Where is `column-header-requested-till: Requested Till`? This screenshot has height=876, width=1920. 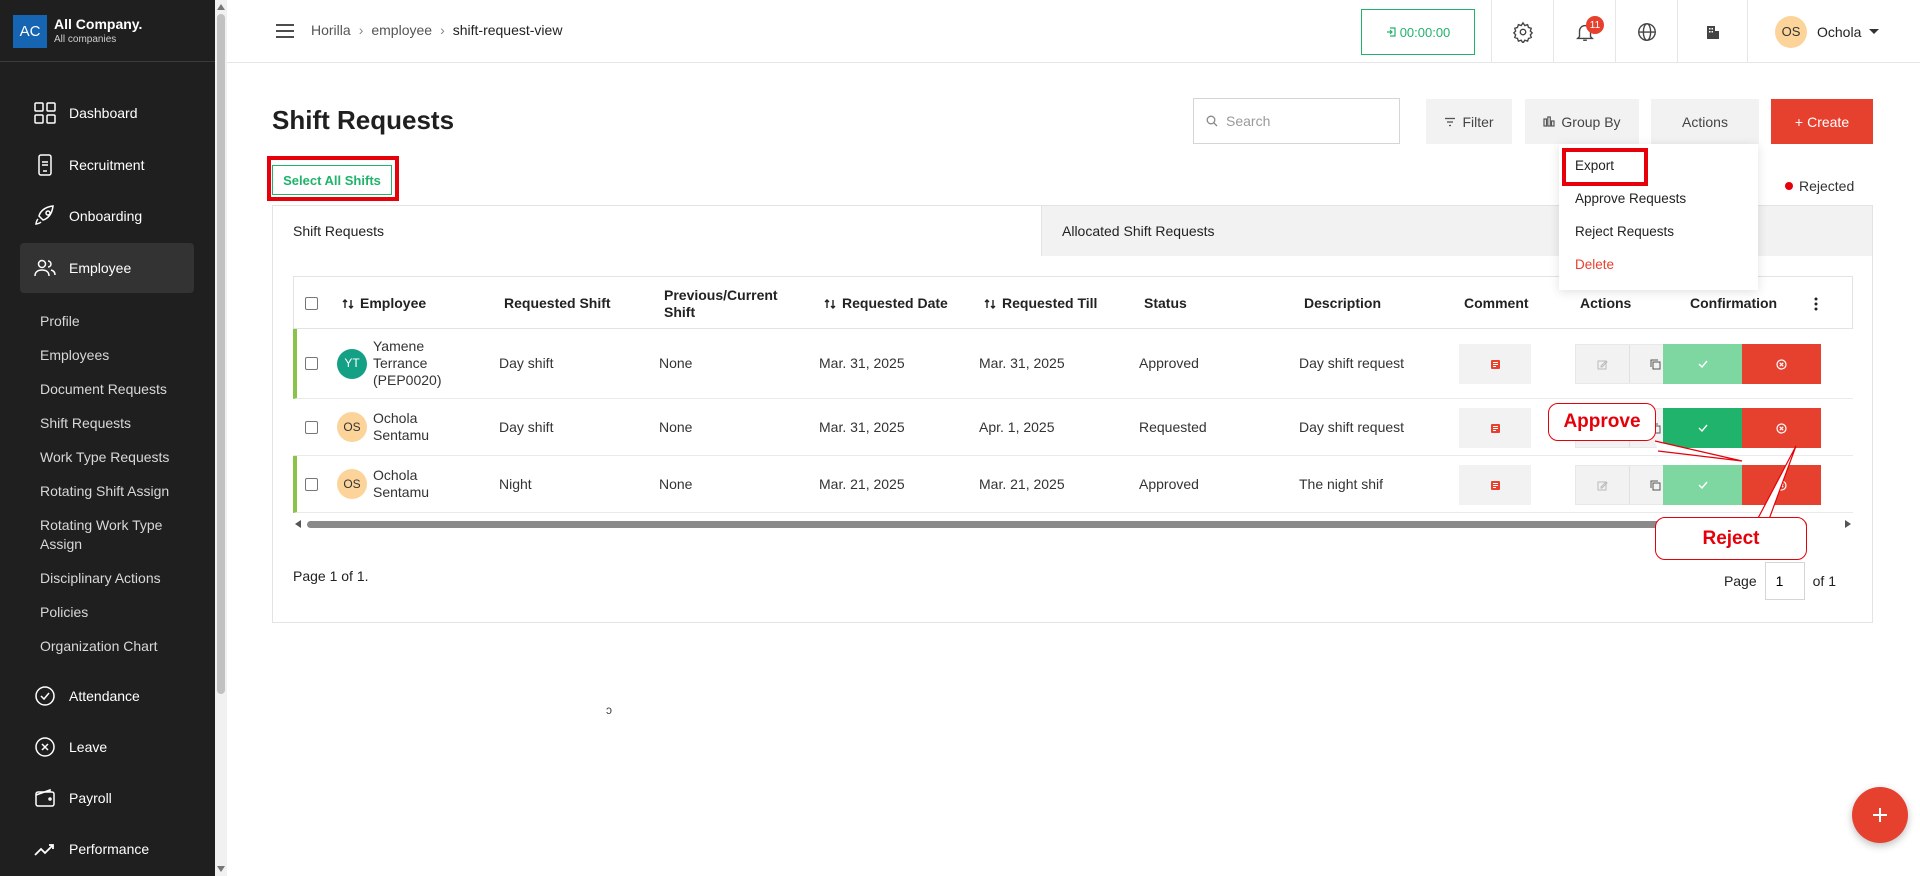
column-header-requested-till: Requested Till is located at coordinates (1040, 303).